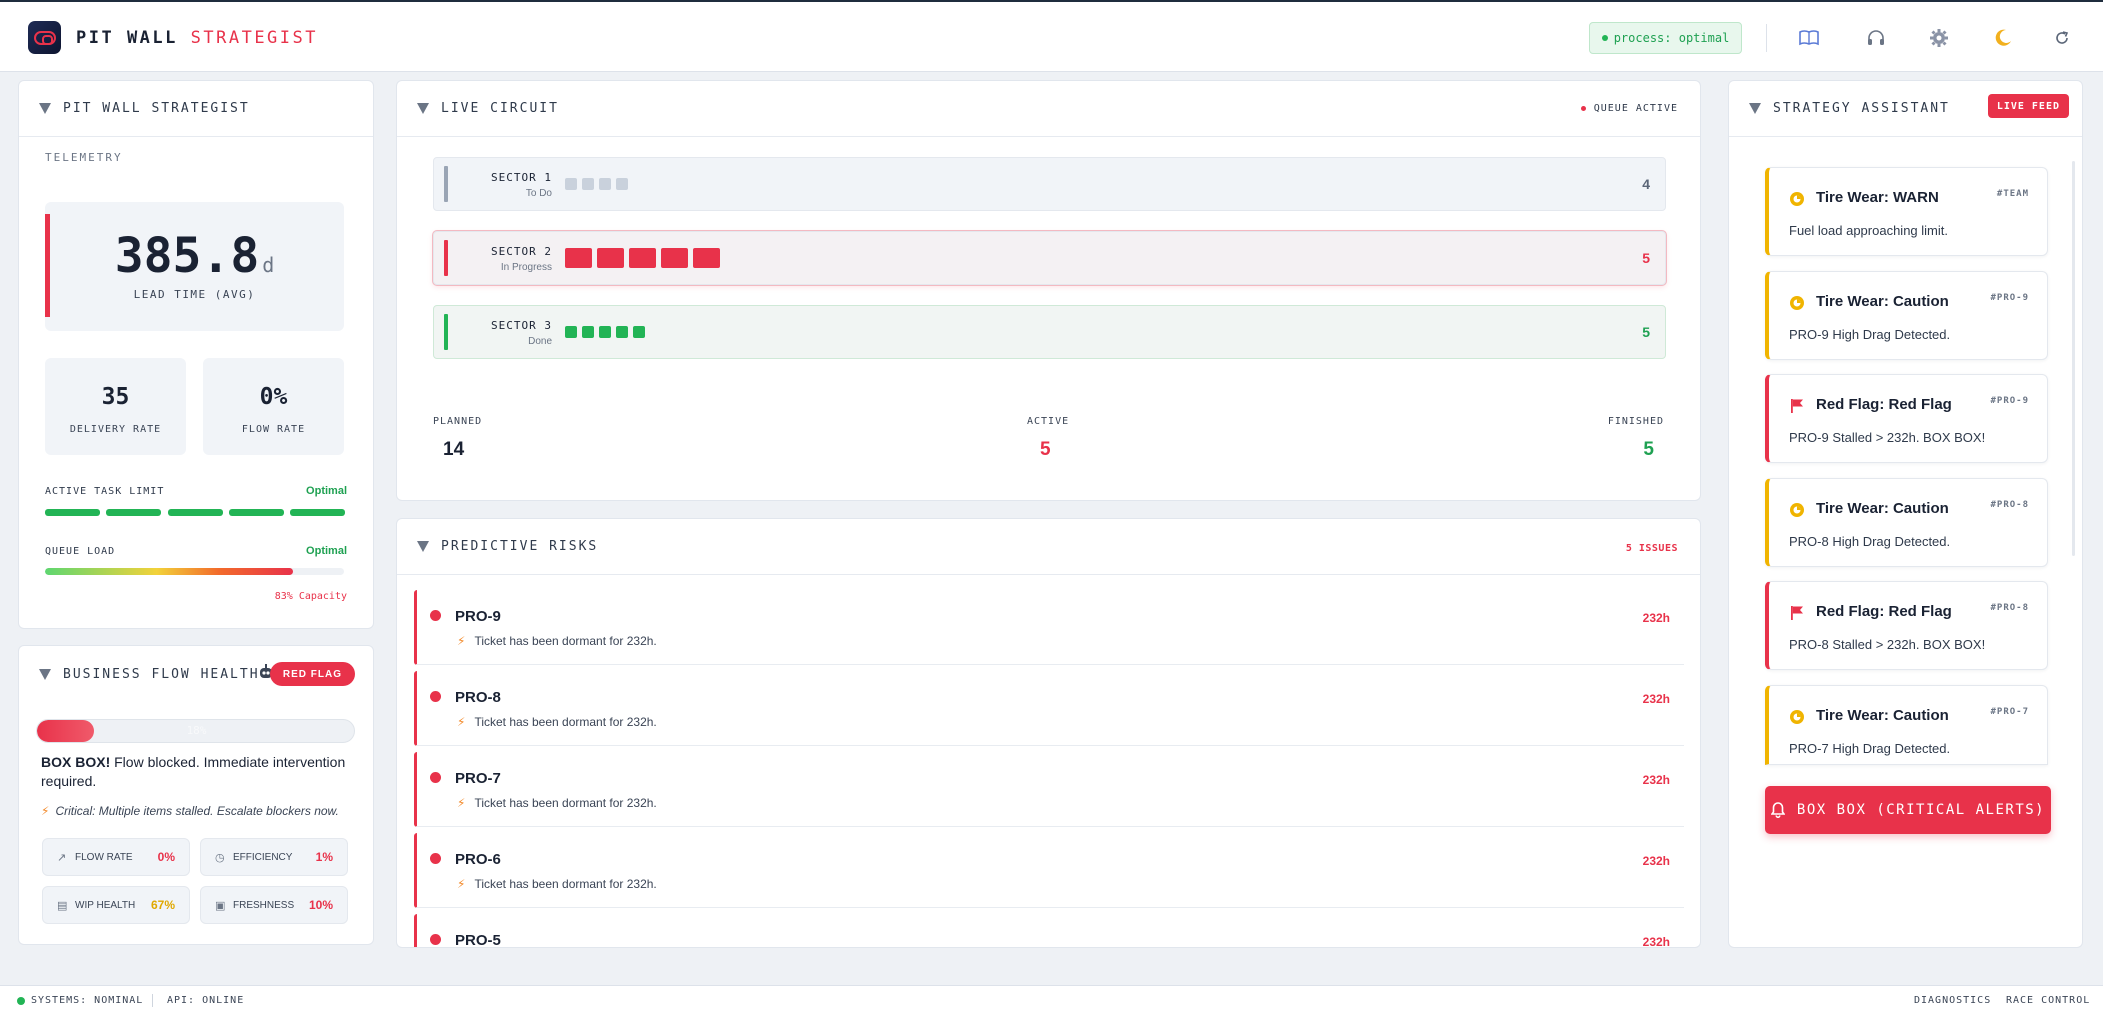 This screenshot has width=2103, height=1014. What do you see at coordinates (557, 641) in the screenshot?
I see `risk-description: ⚡ Ticket has been dormant for 232h.` at bounding box center [557, 641].